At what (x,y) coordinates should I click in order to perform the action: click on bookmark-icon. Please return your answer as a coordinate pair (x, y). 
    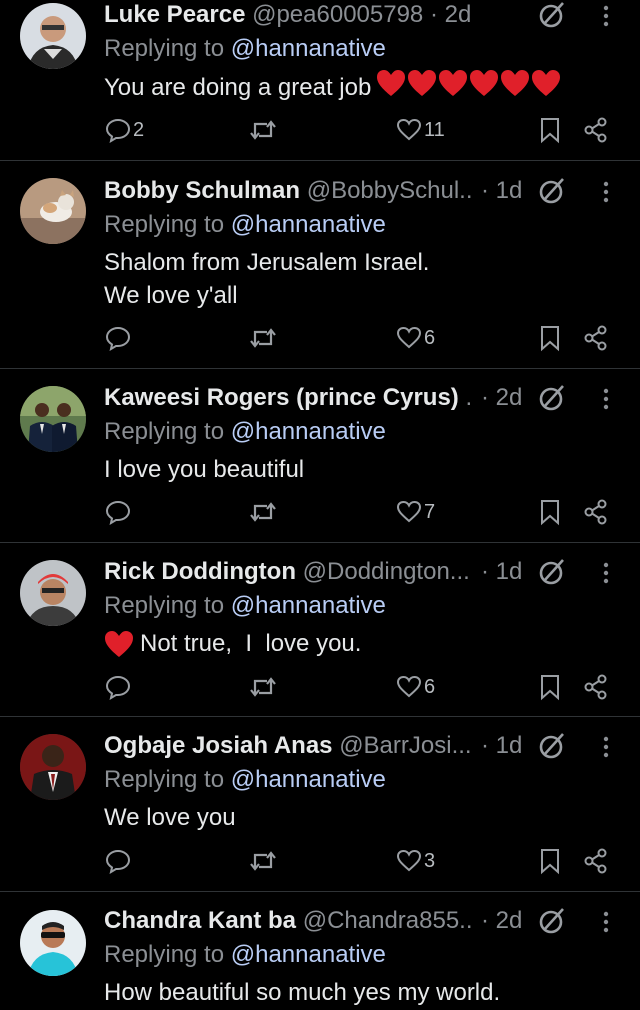
    Looking at the image, I should click on (550, 513).